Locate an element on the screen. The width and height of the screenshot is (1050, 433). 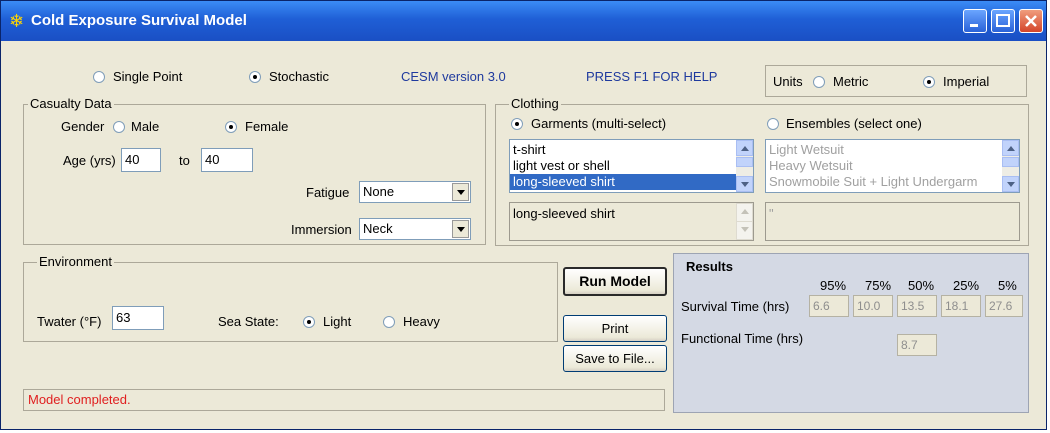
single-point-label: Single Point is located at coordinates (148, 76).